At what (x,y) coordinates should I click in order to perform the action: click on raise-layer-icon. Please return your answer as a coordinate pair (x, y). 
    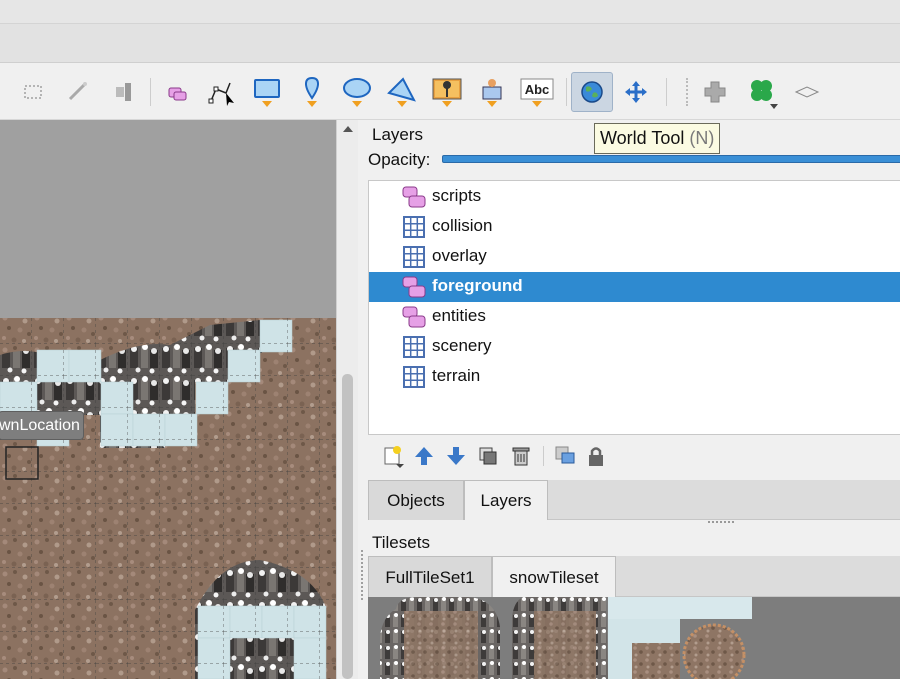
    Looking at the image, I should click on (424, 456).